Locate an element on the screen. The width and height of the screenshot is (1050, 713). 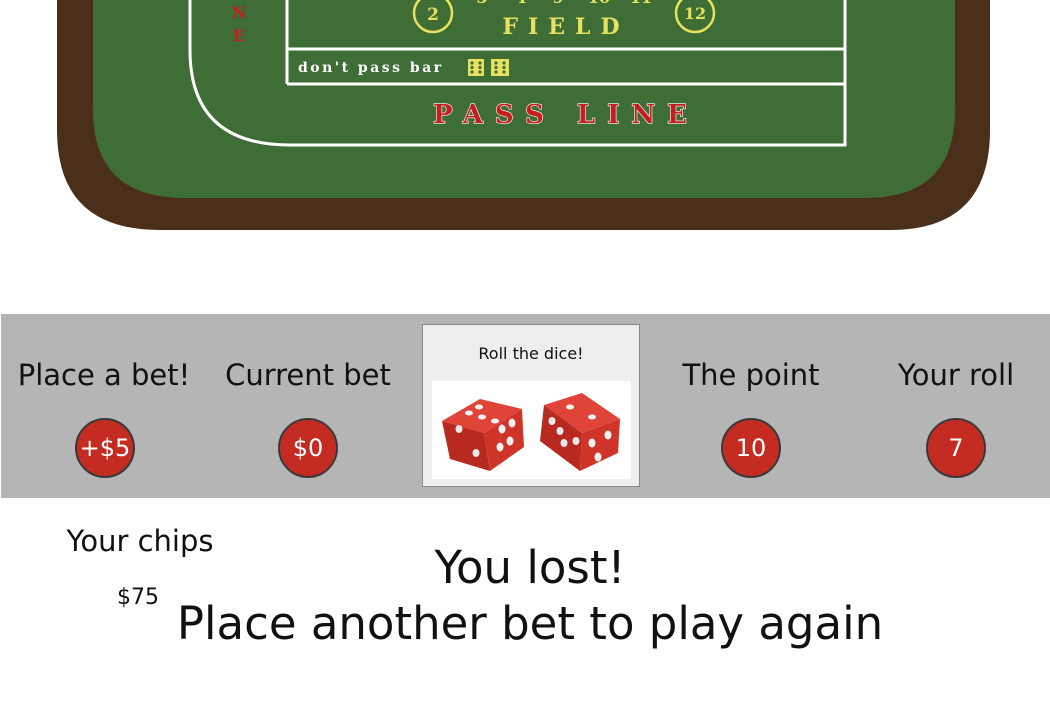
field-number-3: 3 is located at coordinates (481, 3).